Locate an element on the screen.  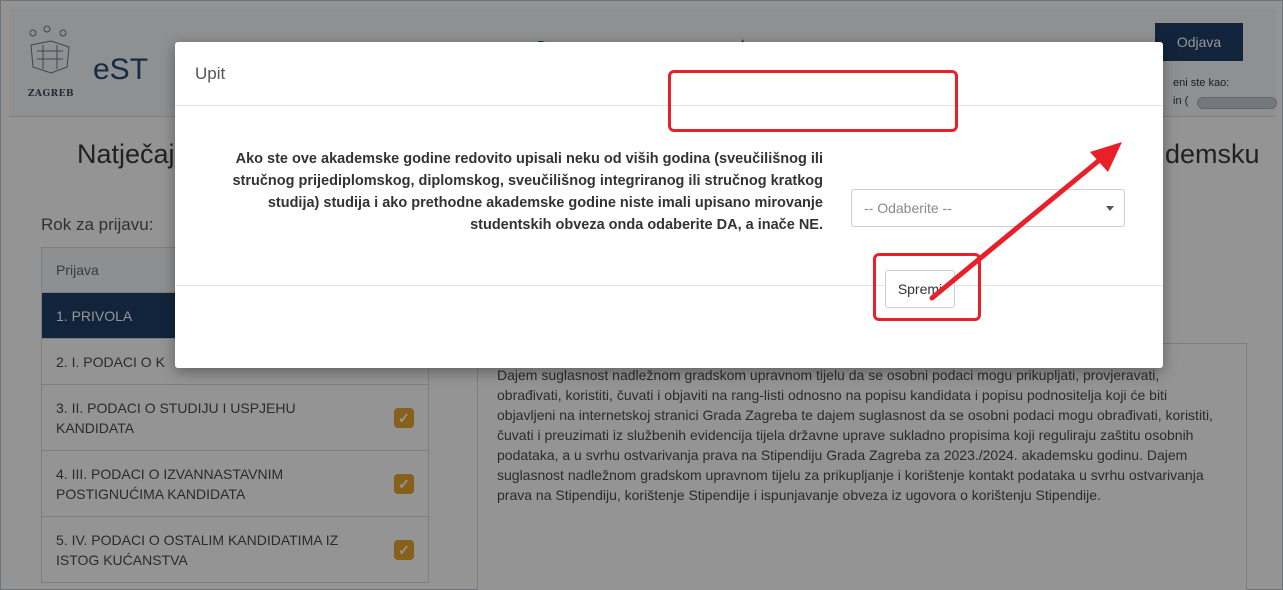
chevron-down-icon is located at coordinates (1110, 208).